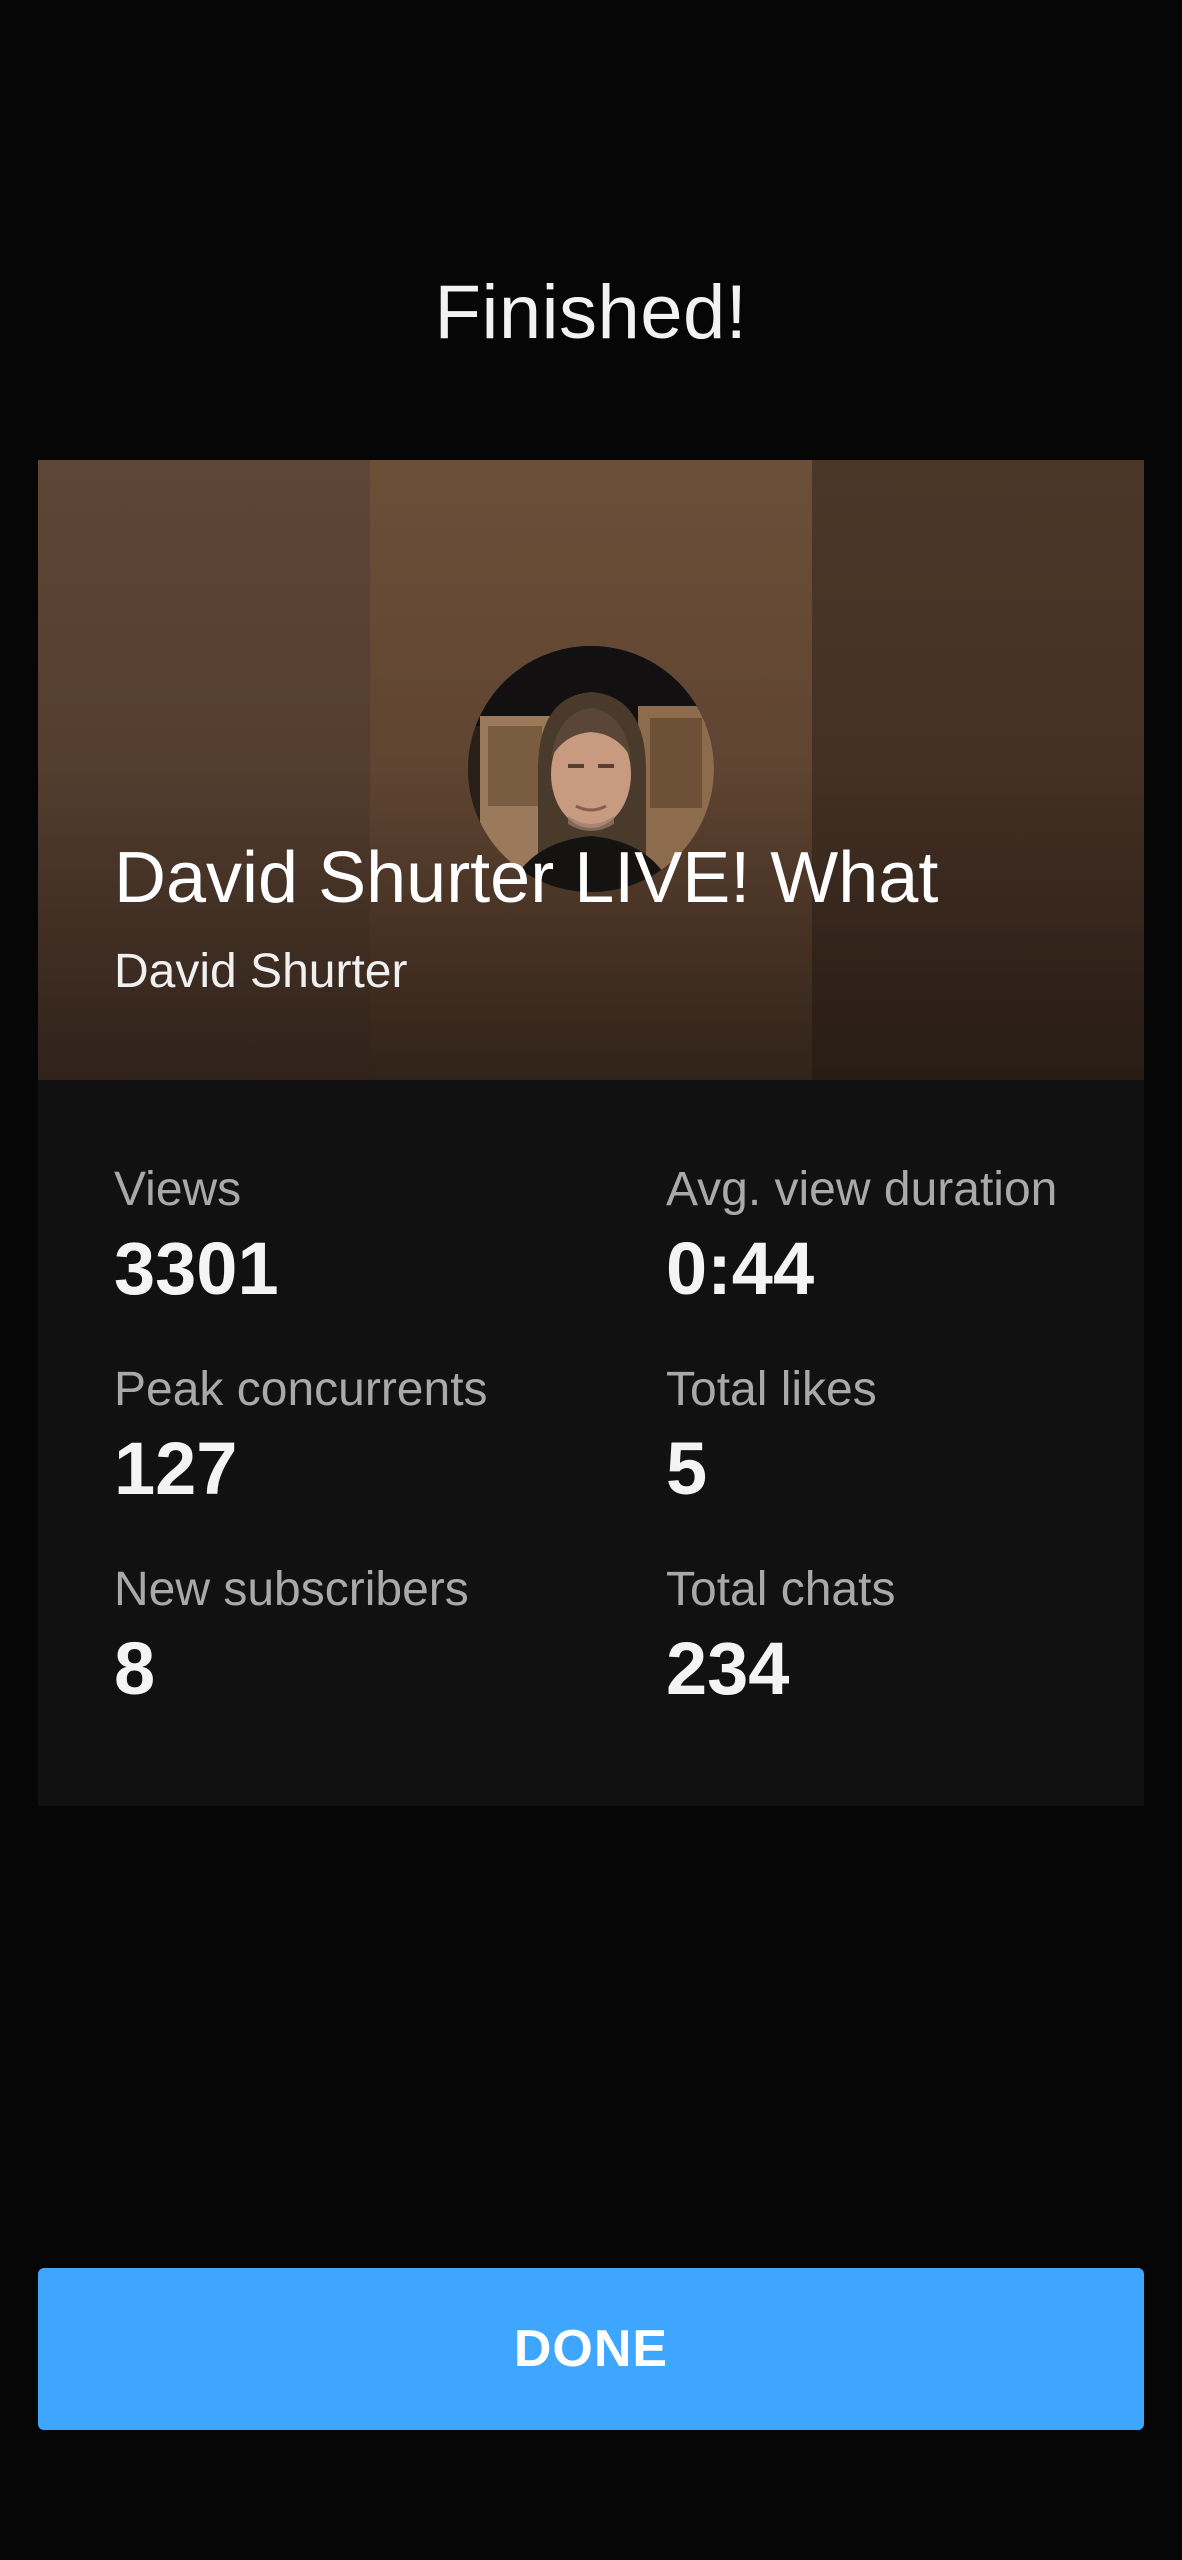 The width and height of the screenshot is (1182, 2560). What do you see at coordinates (896, 1438) in the screenshot?
I see `stat-total-likes: Total likes 5` at bounding box center [896, 1438].